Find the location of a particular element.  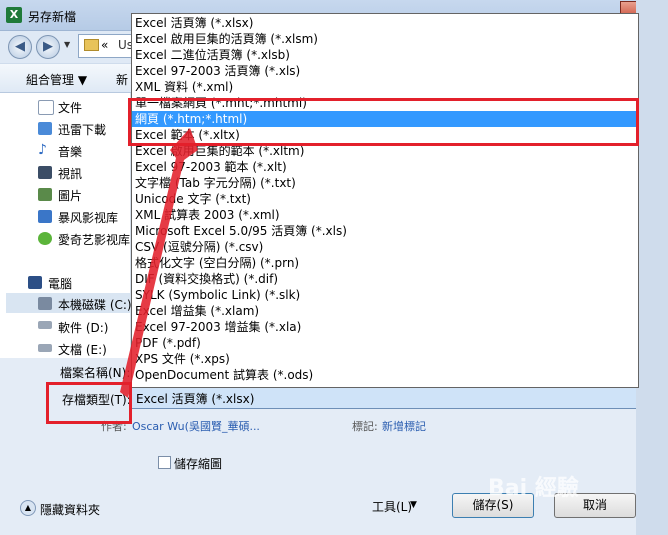

annotation-arrow is located at coordinates (159, 263).